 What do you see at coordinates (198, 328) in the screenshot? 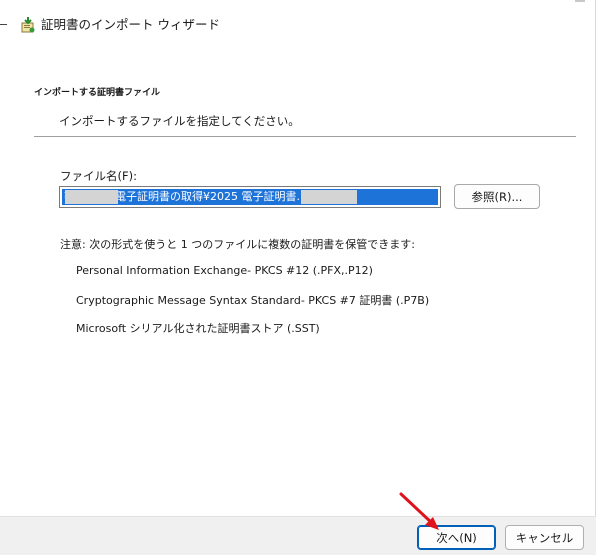
I see `format-item: Microsoft シリアル化された証明書ストア (.SST)` at bounding box center [198, 328].